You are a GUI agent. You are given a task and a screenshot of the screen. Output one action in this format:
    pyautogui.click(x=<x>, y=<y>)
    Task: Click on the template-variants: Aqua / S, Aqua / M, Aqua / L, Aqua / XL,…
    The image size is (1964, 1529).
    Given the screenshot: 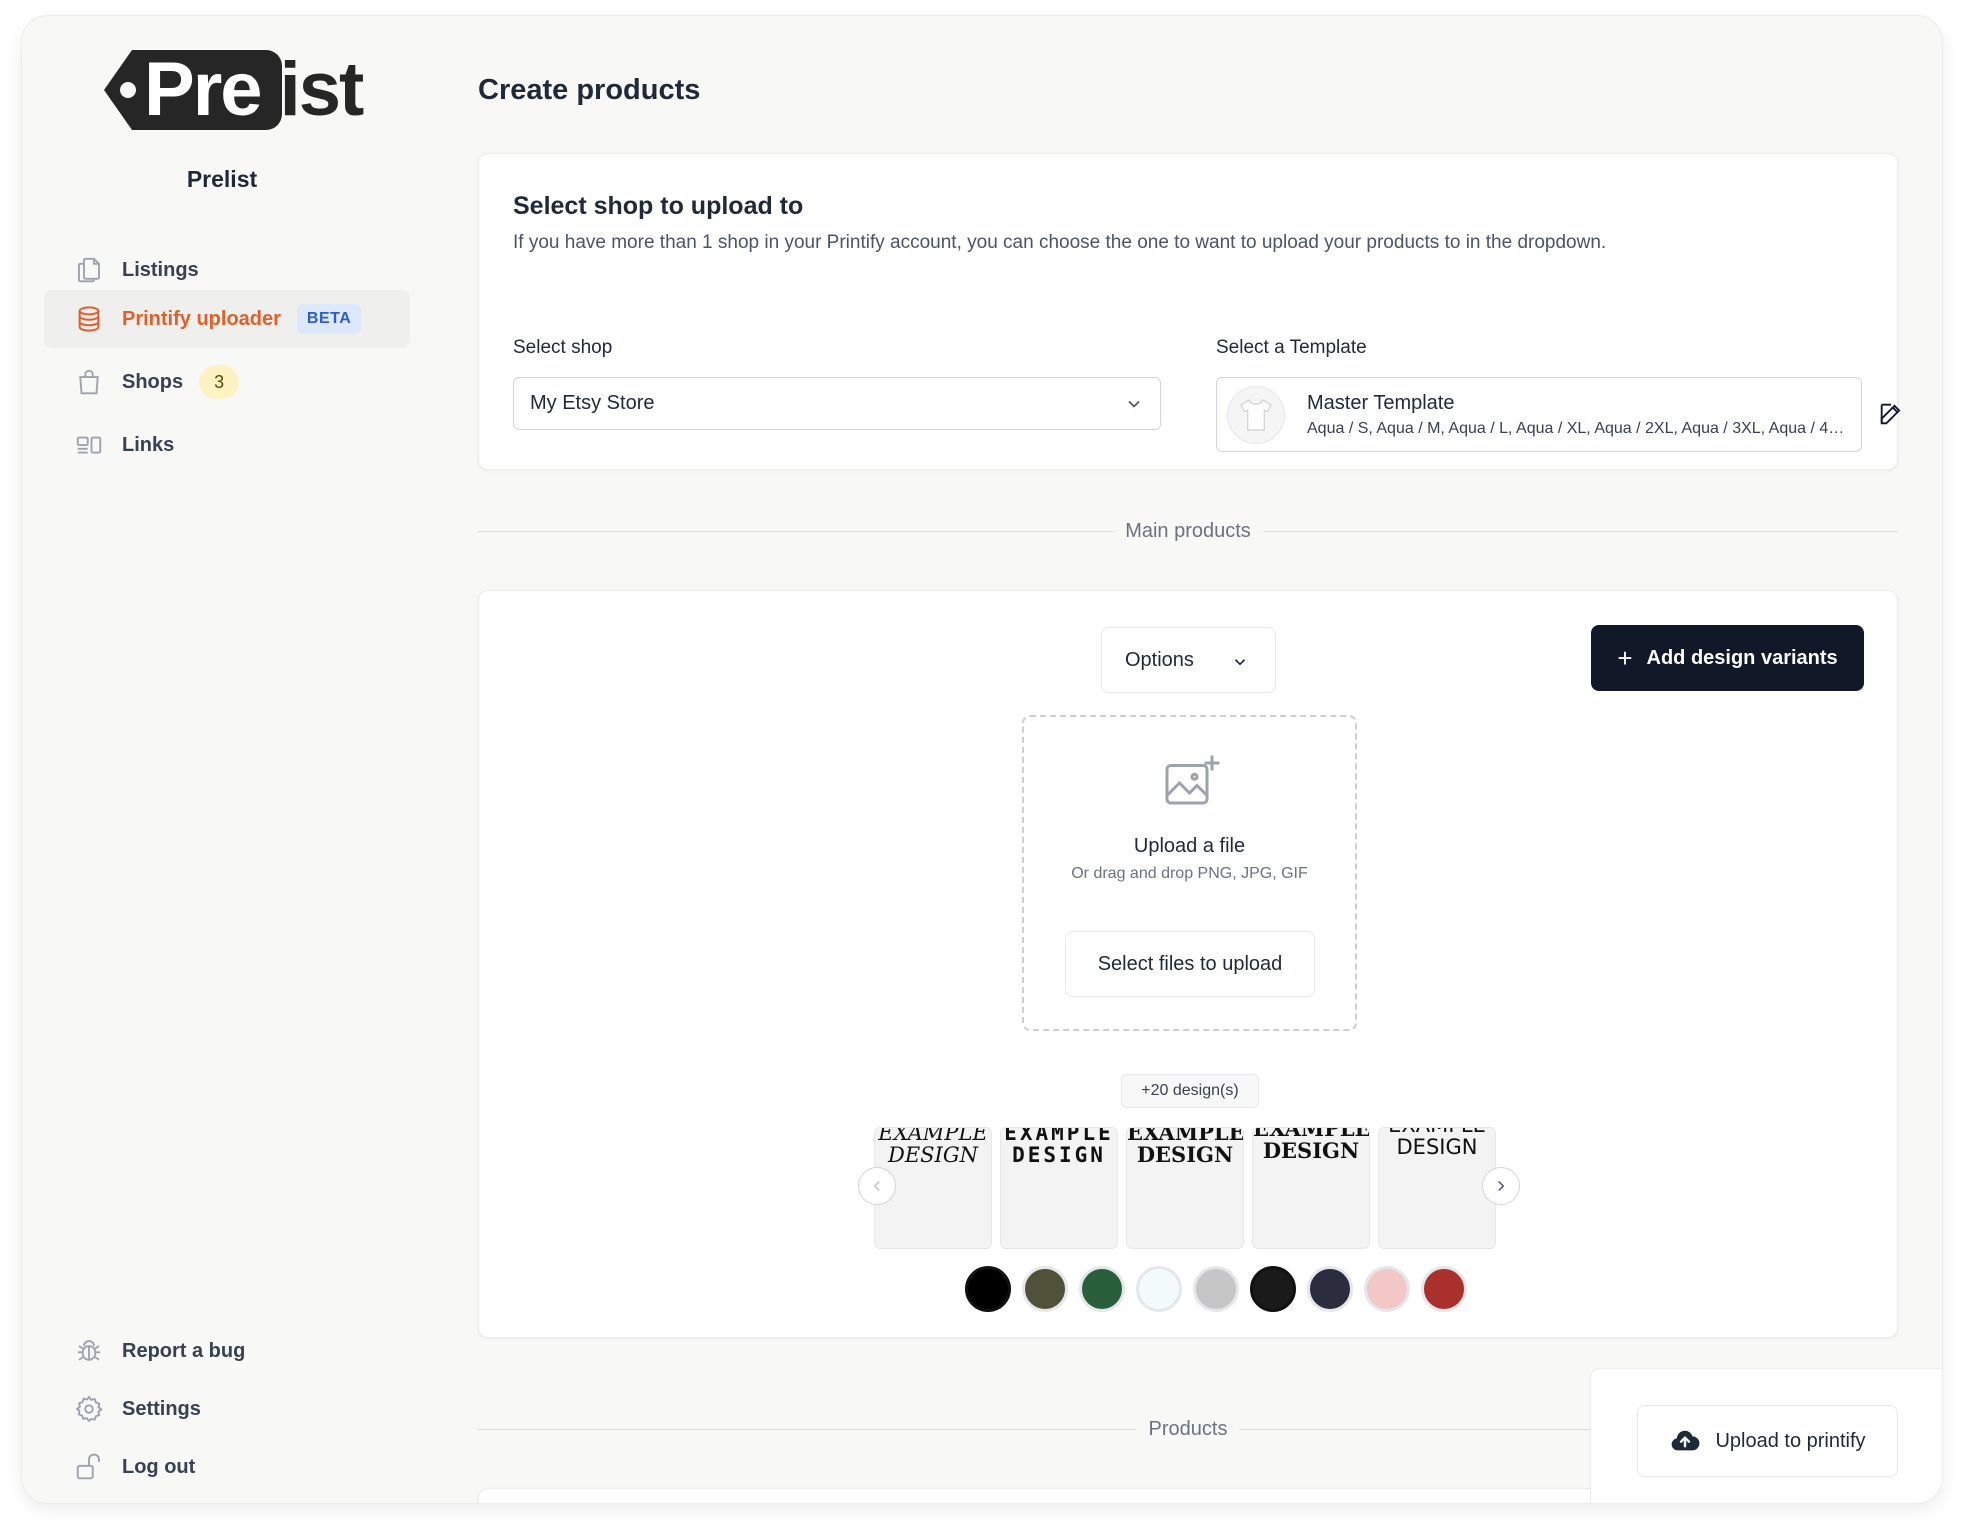 What is the action you would take?
    pyautogui.click(x=1577, y=428)
    